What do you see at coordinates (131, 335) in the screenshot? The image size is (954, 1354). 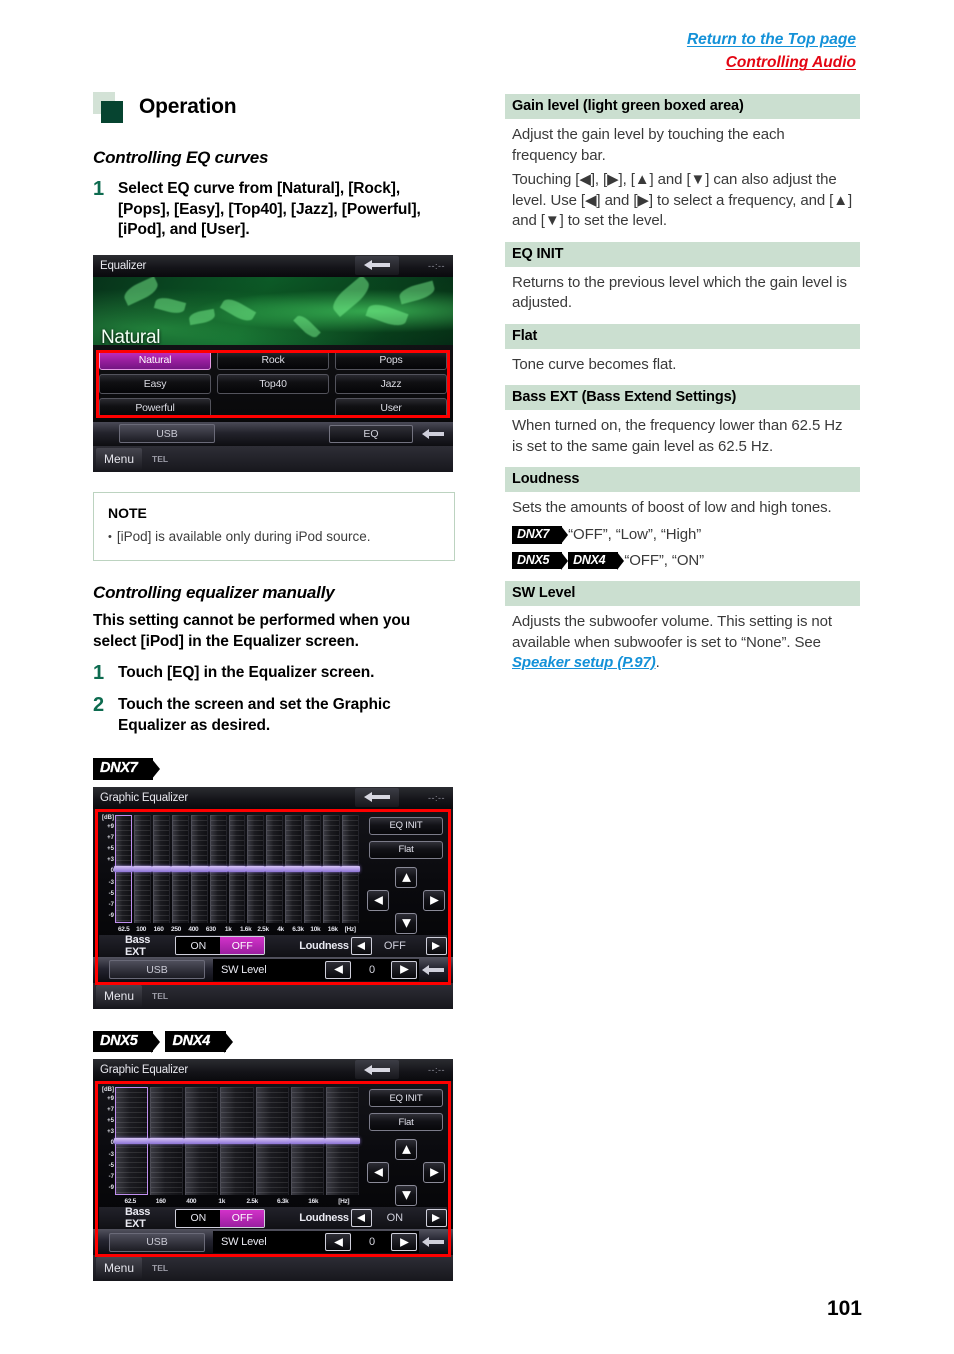 I see `current-eq-curve-label: Natural` at bounding box center [131, 335].